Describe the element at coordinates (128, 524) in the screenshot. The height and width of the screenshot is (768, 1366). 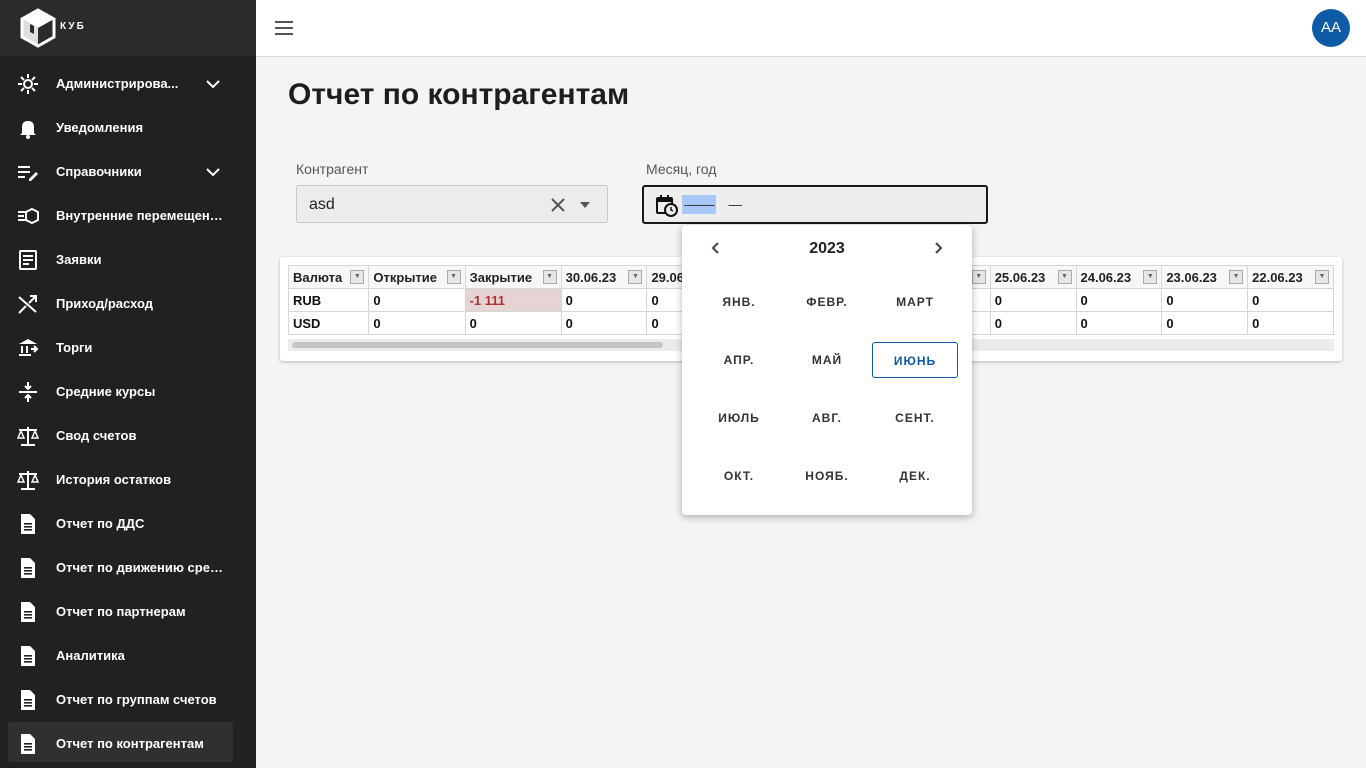
I see `sidebar-item-10: Отчет по ДДС` at that location.